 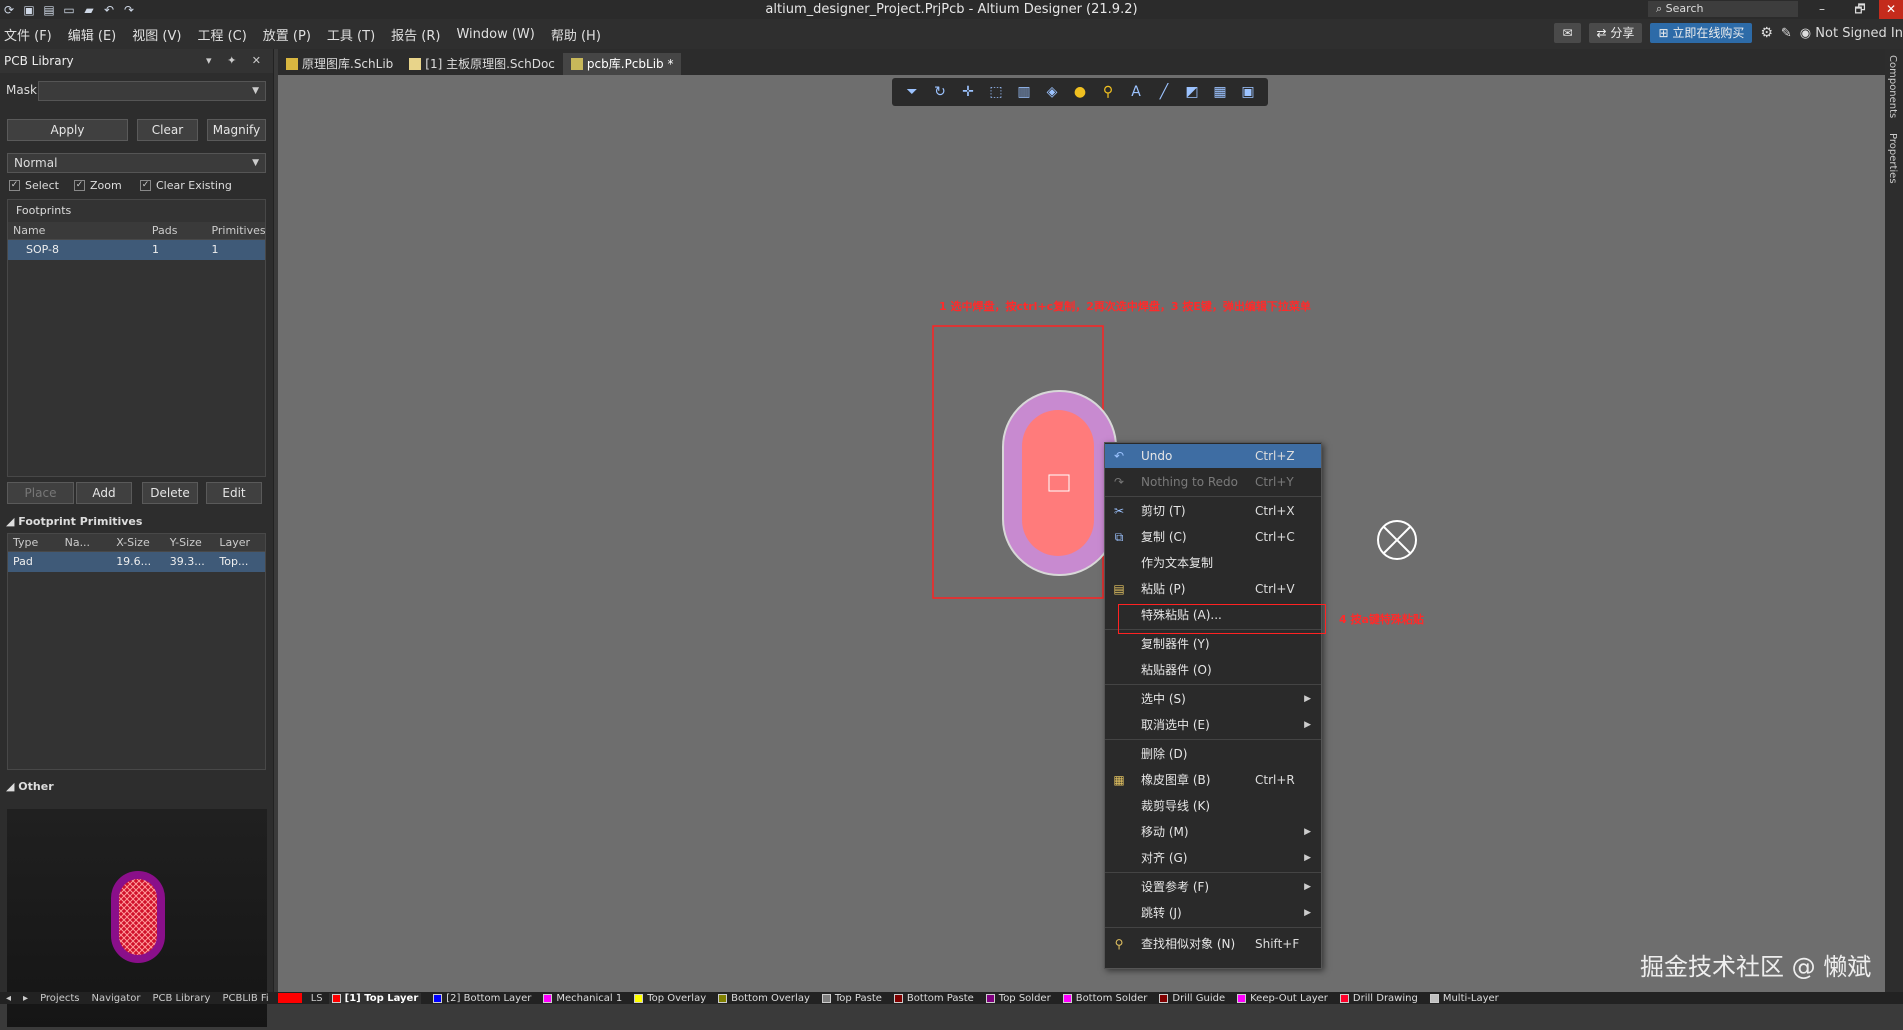 I want to click on layer-tab: Top Overlay, so click(x=670, y=998).